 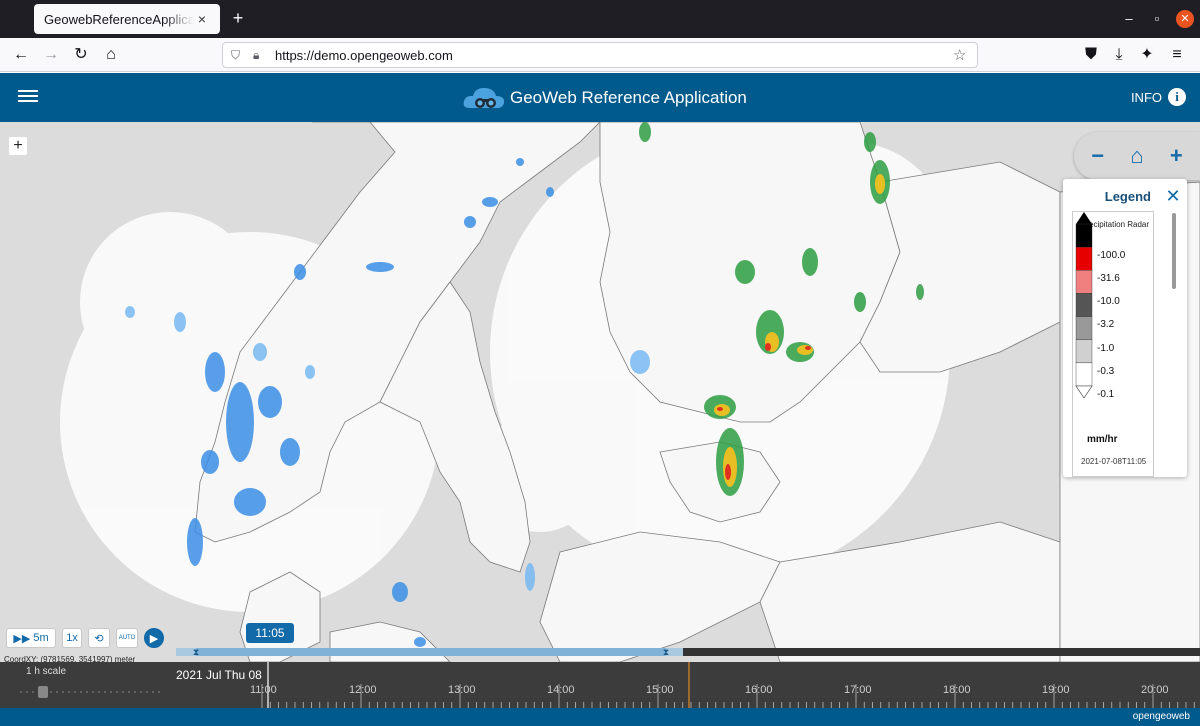 I want to click on downloads-icon: ⤓, so click(x=1119, y=55).